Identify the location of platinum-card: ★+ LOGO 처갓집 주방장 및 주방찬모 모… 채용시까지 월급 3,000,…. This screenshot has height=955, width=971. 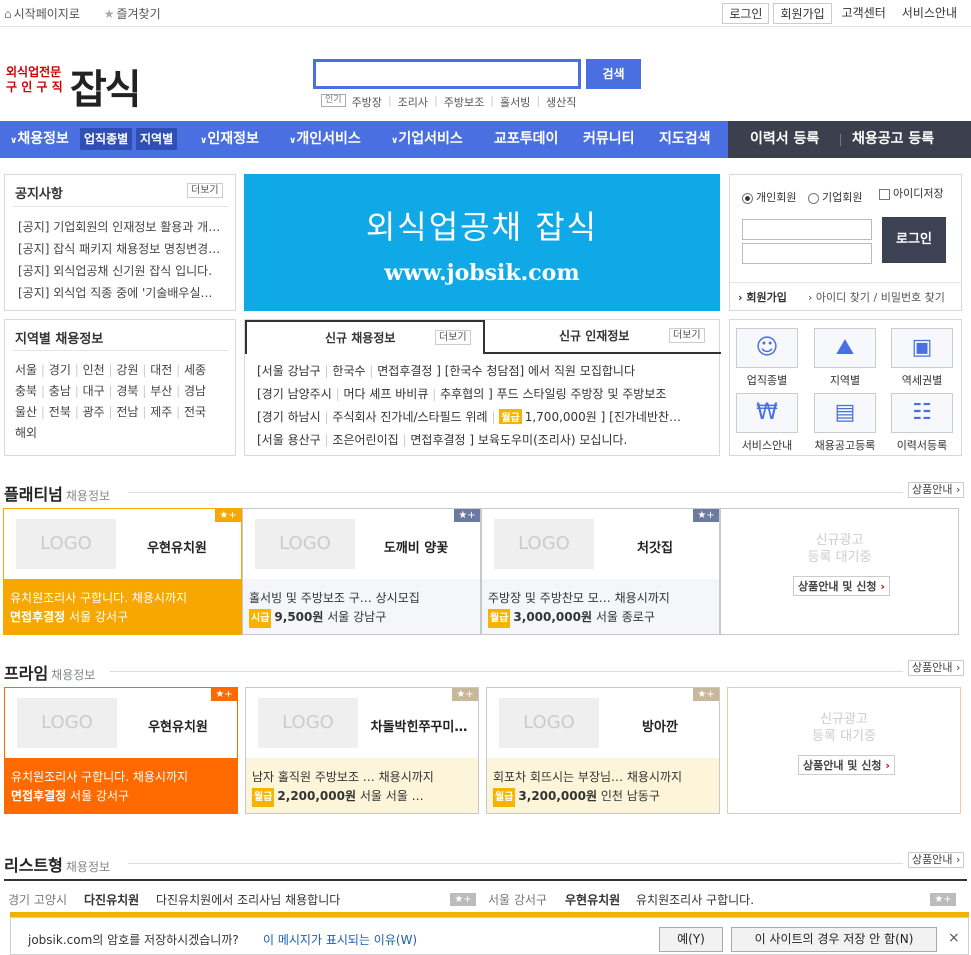
(600, 571).